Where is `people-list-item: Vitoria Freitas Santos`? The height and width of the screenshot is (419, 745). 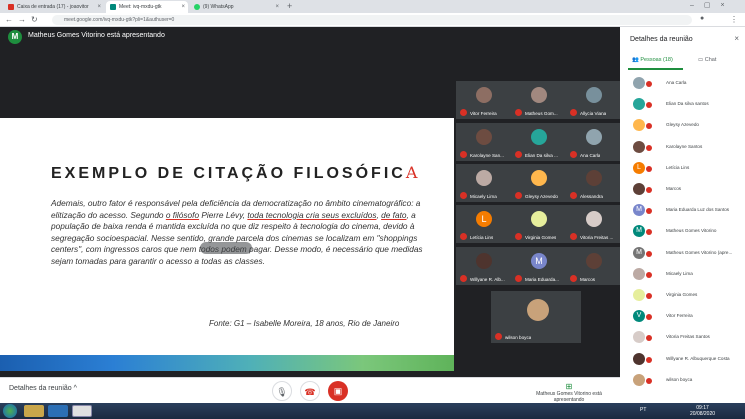 people-list-item: Vitoria Freitas Santos is located at coordinates (682, 337).